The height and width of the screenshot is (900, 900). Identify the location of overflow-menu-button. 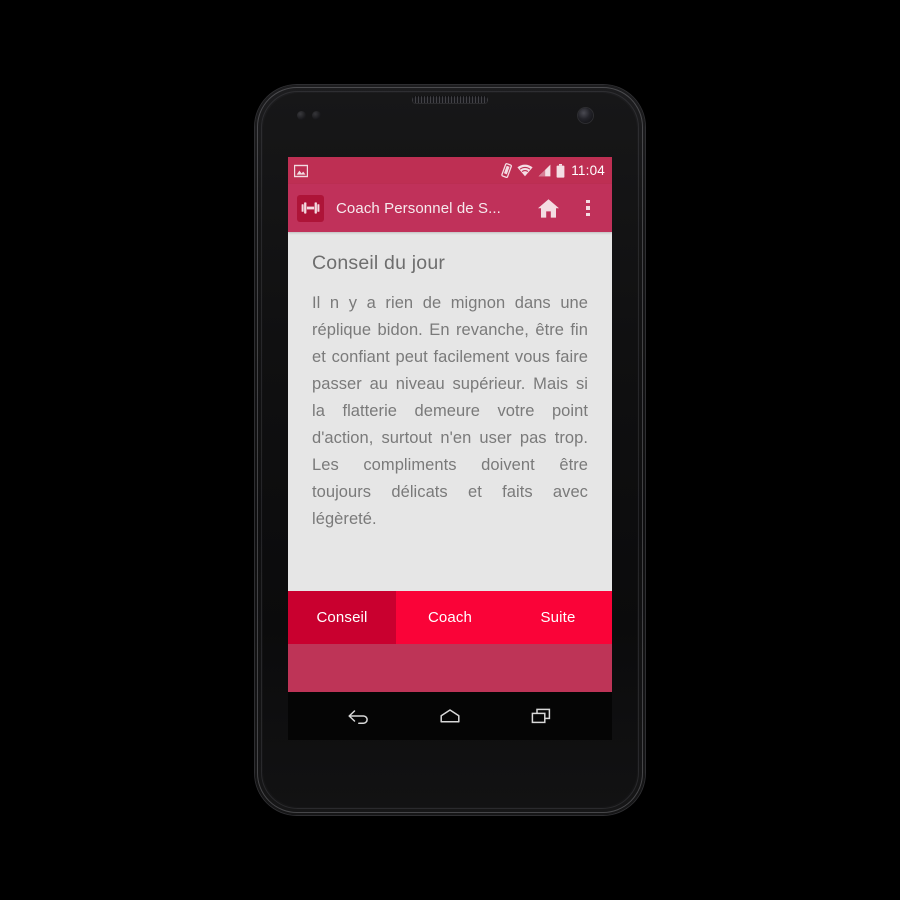
(588, 208).